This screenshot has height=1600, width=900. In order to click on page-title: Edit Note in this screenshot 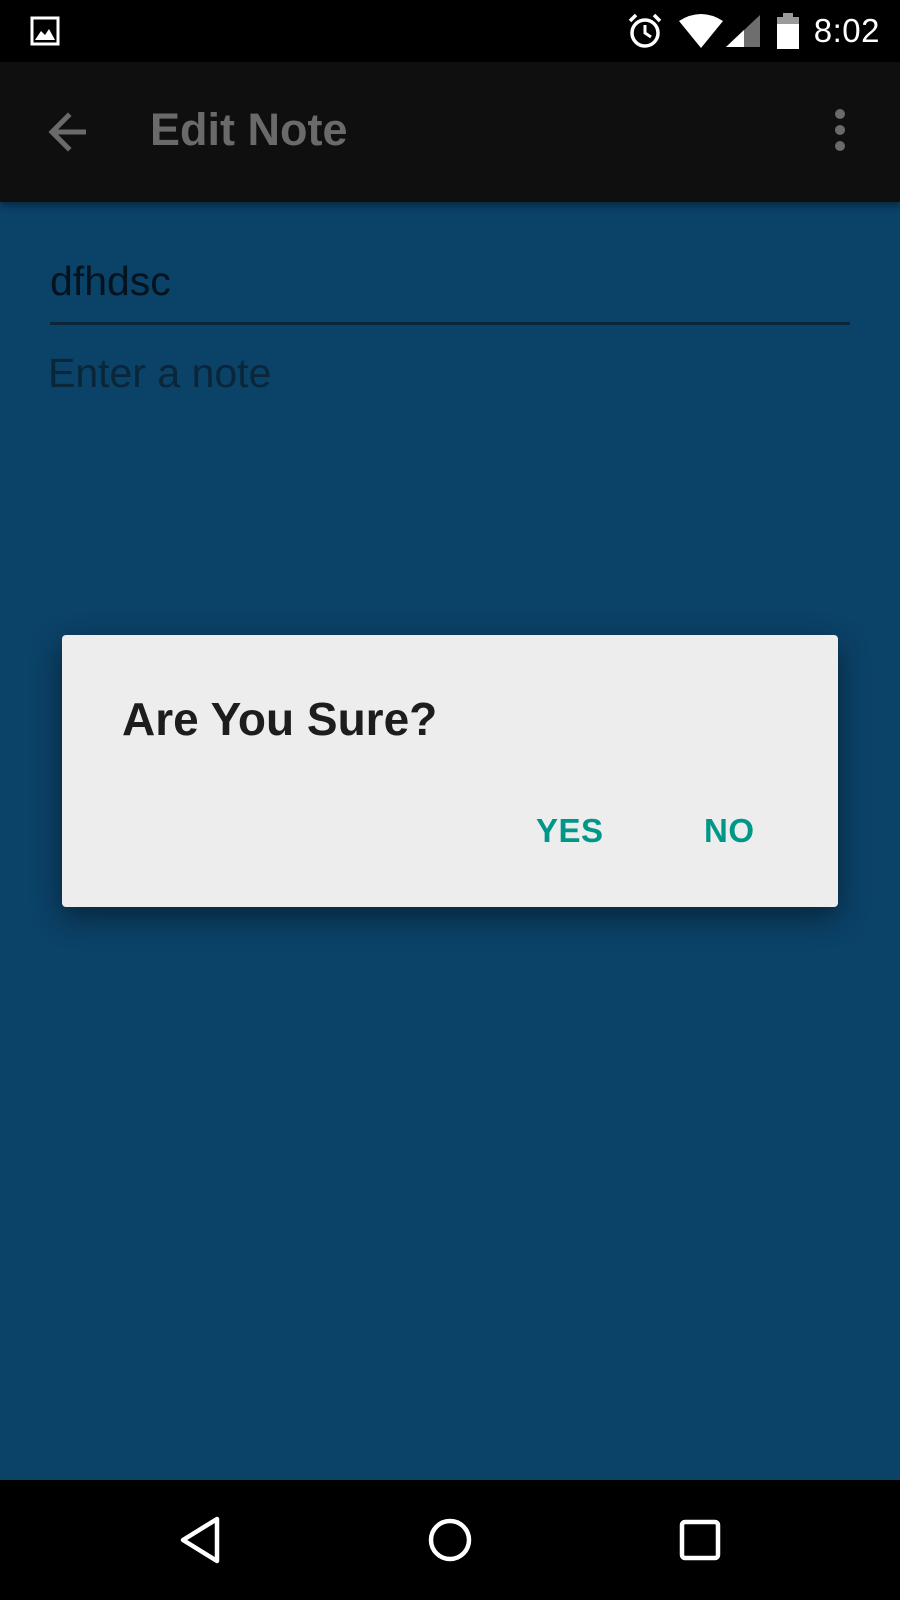, I will do `click(249, 129)`.